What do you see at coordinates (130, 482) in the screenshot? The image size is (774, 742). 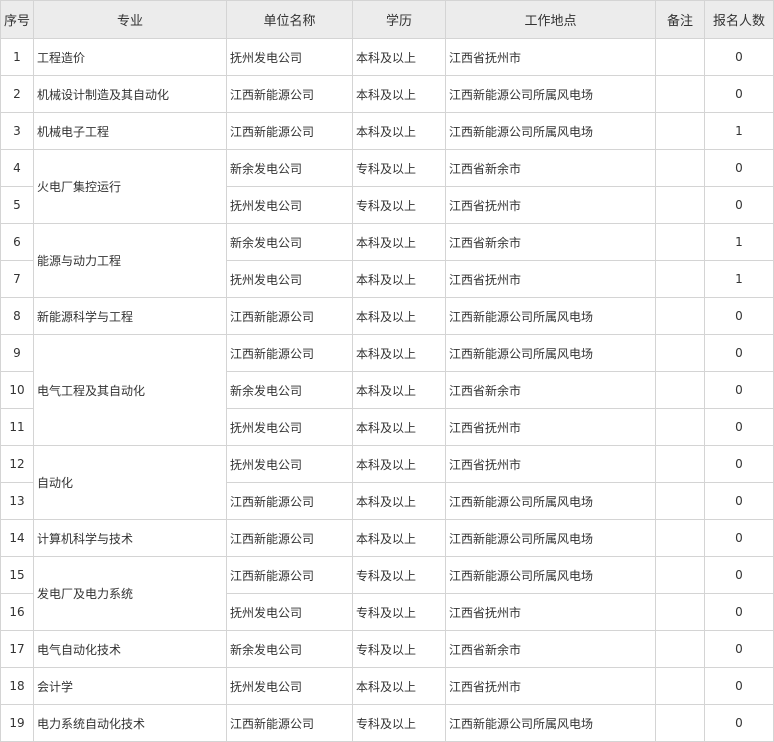 I see `cell-major: 自动化` at bounding box center [130, 482].